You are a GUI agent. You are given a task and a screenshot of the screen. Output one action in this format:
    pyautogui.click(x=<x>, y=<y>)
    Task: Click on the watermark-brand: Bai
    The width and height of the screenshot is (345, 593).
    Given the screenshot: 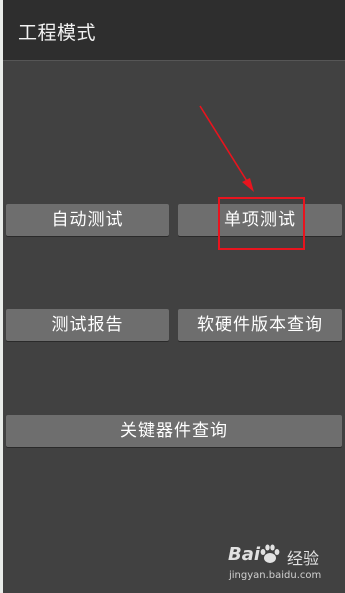 What is the action you would take?
    pyautogui.click(x=244, y=554)
    